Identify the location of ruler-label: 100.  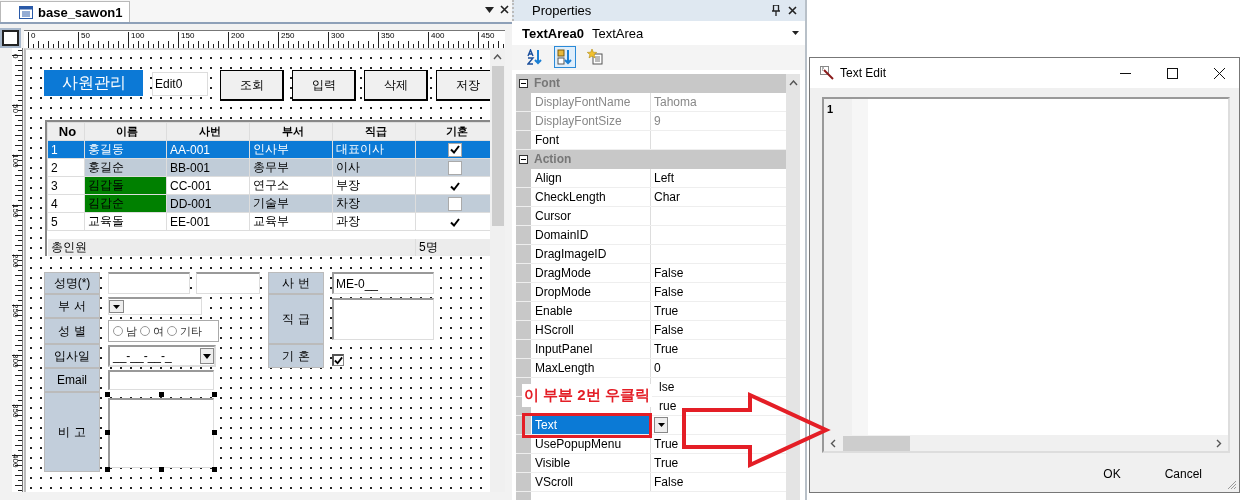
(16, 161).